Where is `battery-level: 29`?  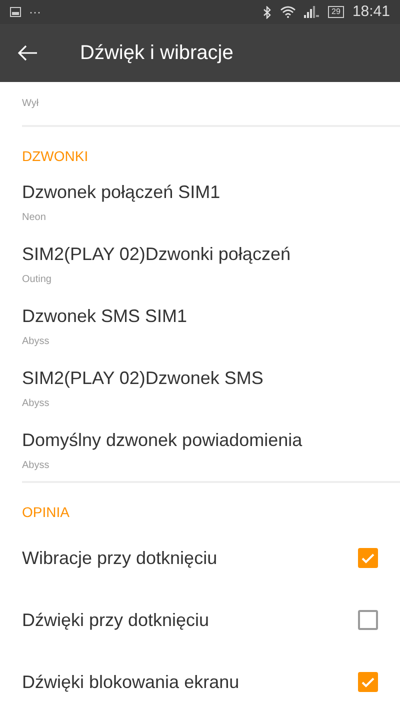 battery-level: 29 is located at coordinates (336, 12).